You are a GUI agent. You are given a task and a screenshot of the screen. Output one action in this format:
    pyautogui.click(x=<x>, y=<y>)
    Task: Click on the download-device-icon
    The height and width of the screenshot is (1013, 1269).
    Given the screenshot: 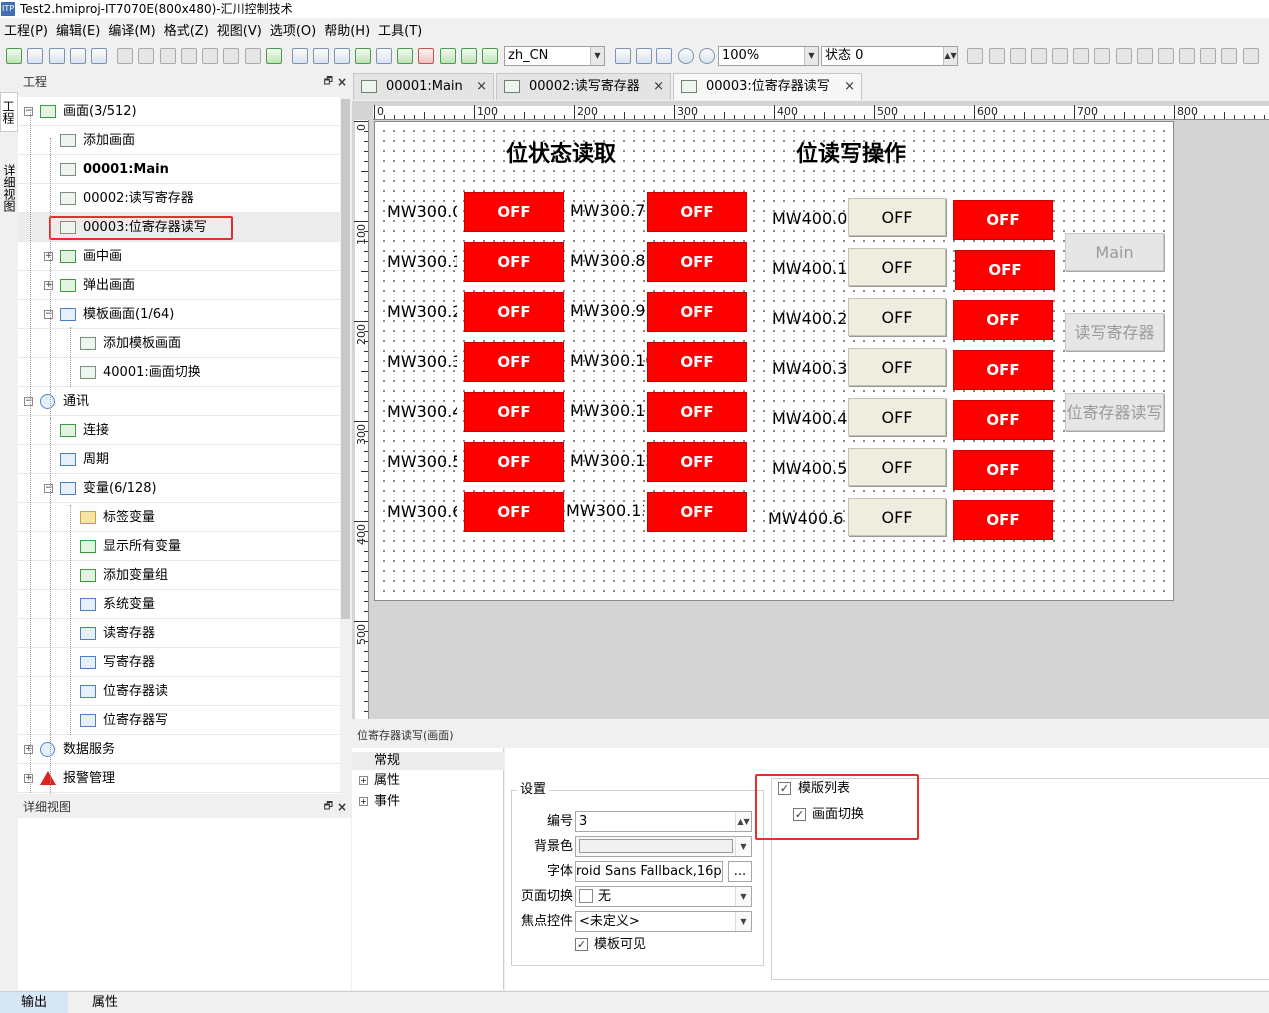 What is the action you would take?
    pyautogui.click(x=448, y=56)
    